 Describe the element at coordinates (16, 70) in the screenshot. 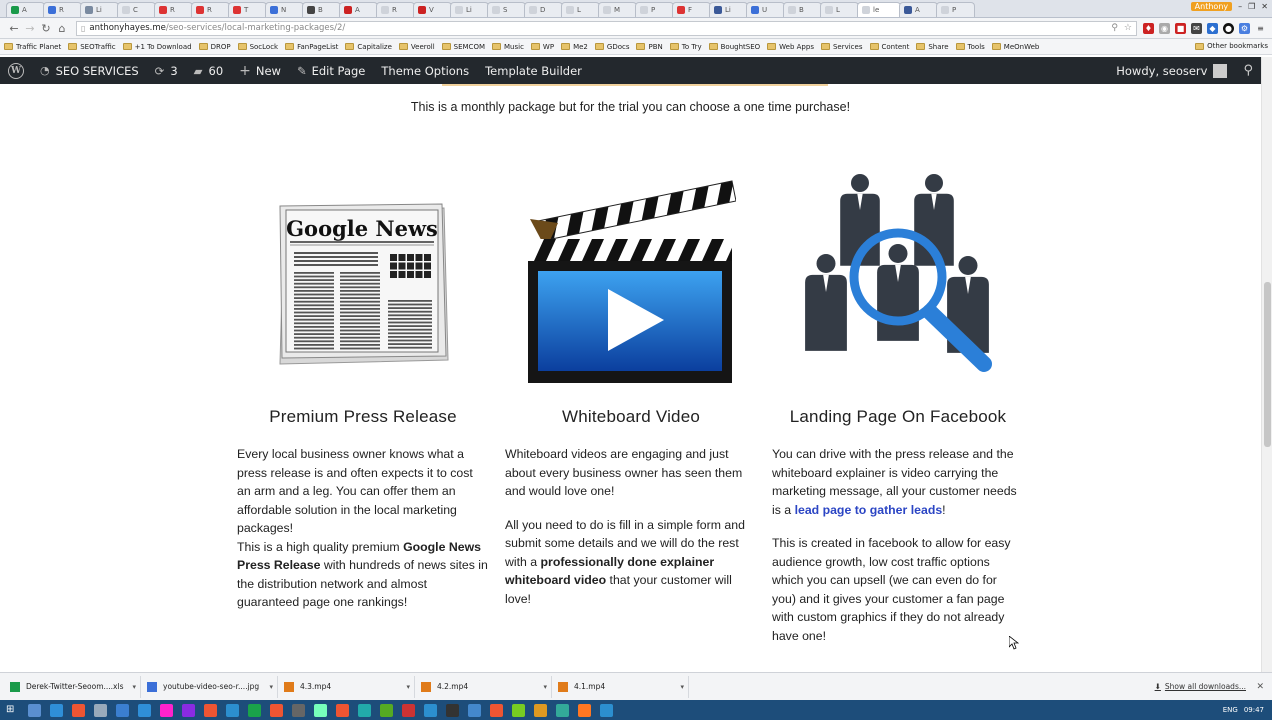

I see `wp-logo-menu: W` at that location.